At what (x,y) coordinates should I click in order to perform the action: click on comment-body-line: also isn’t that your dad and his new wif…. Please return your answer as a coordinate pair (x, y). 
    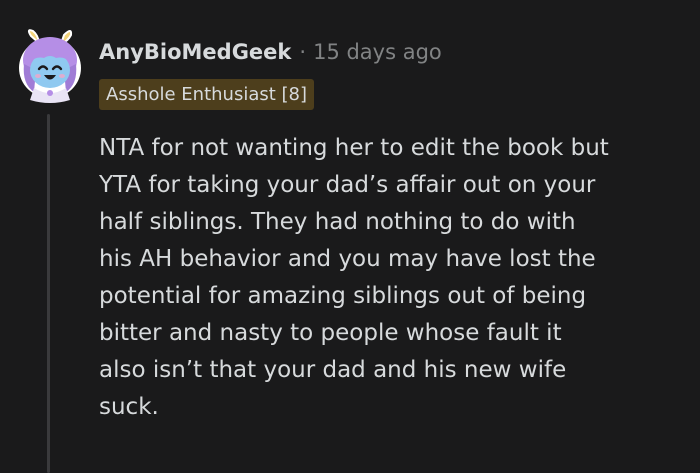
    Looking at the image, I should click on (333, 370).